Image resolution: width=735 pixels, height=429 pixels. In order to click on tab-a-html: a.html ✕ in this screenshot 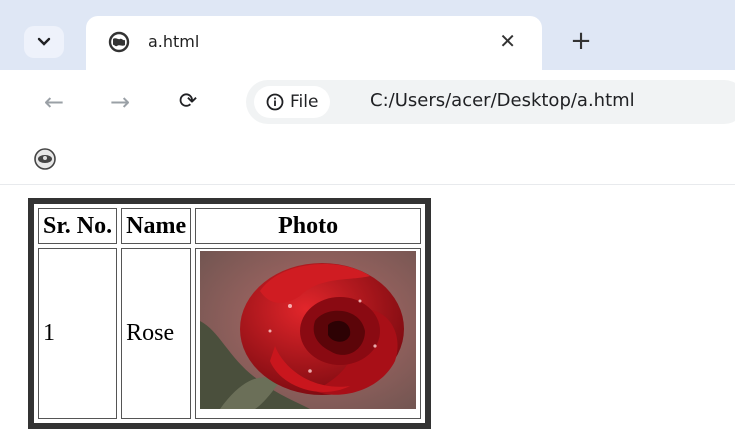, I will do `click(314, 43)`.